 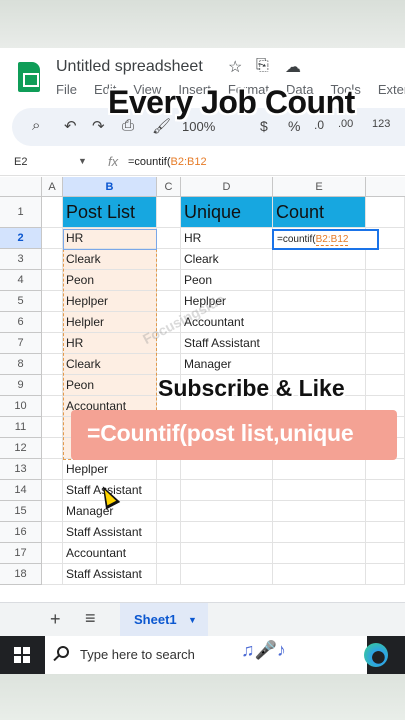 What do you see at coordinates (169, 553) in the screenshot?
I see `cell-c17` at bounding box center [169, 553].